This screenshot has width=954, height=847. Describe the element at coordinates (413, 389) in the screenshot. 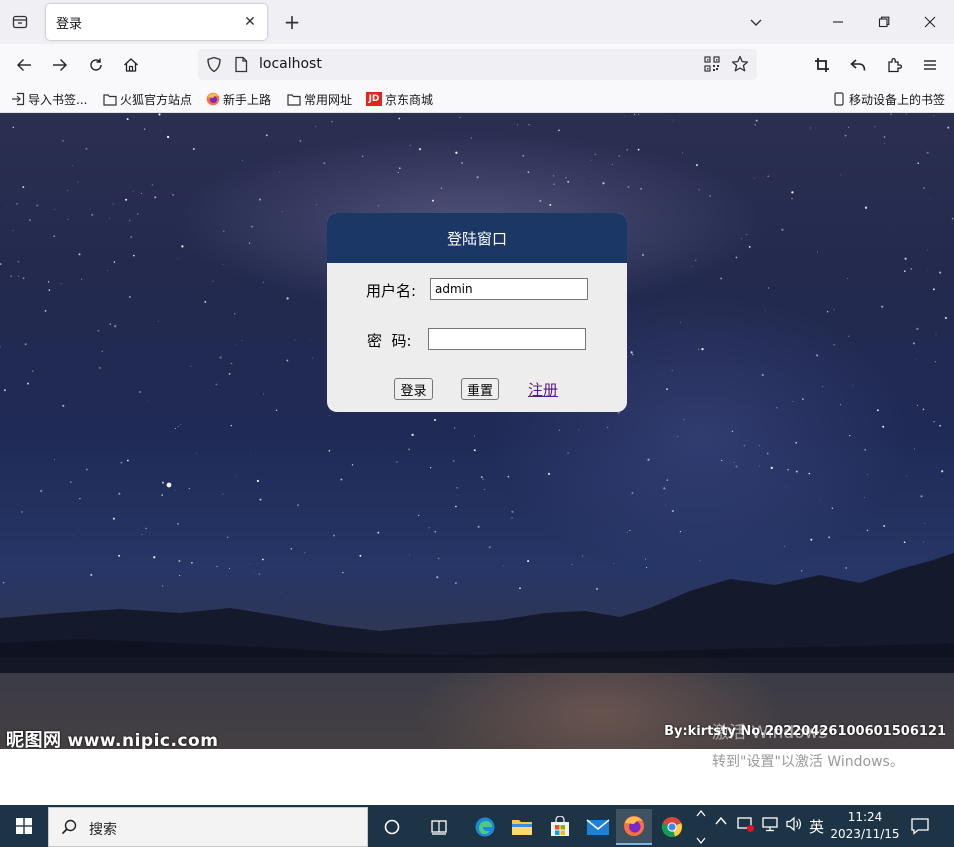

I see `login-button: 登录` at that location.